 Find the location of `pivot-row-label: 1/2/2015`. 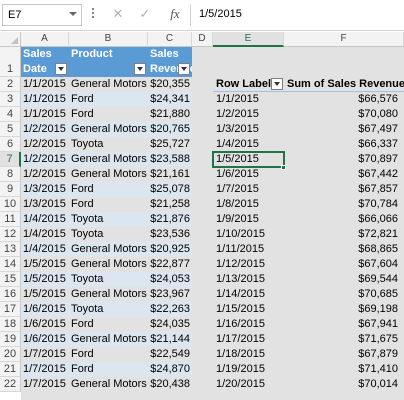

pivot-row-label: 1/2/2015 is located at coordinates (248, 114).